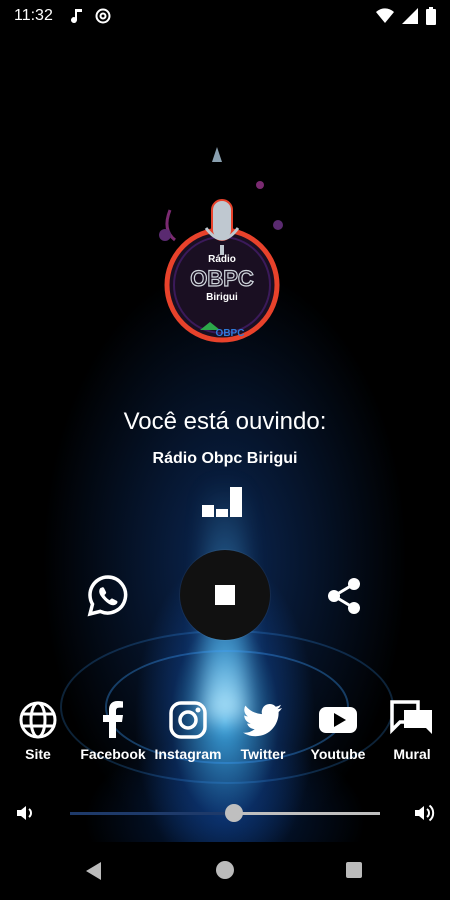 This screenshot has height=900, width=450. I want to click on logo-line1: Rádio, so click(222, 259).